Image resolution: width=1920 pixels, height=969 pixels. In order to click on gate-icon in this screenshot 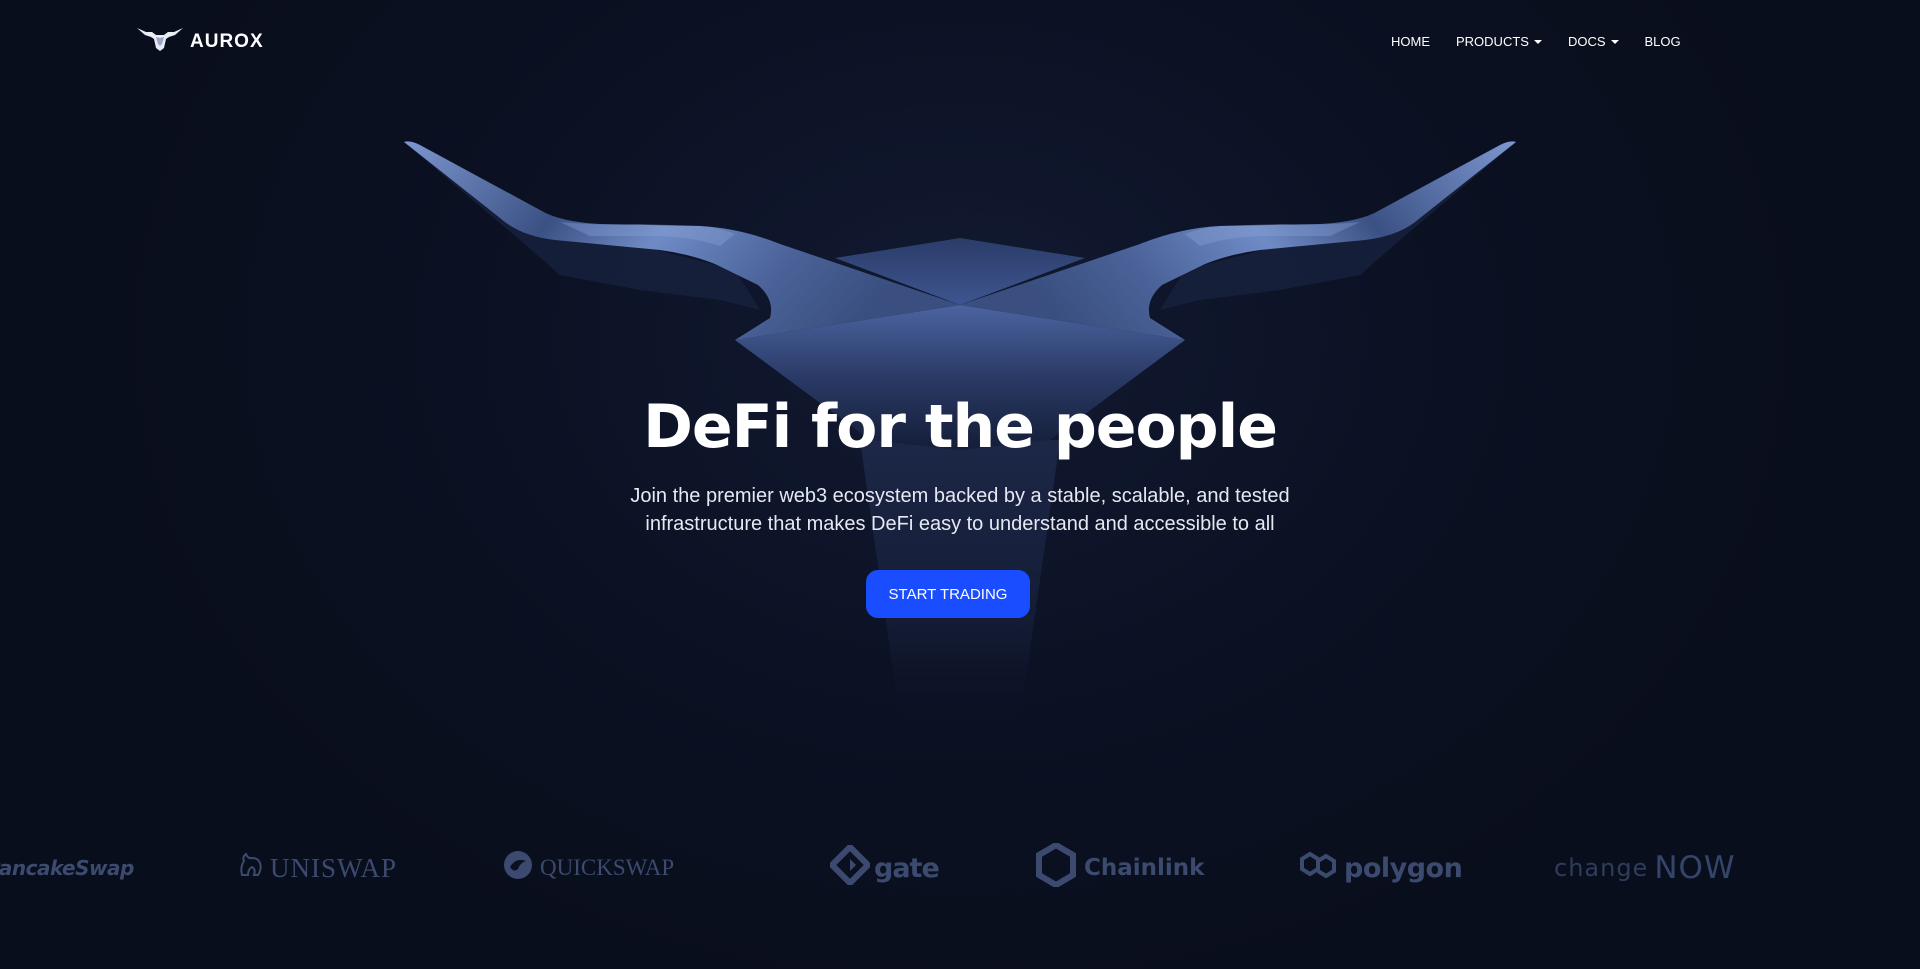, I will do `click(850, 867)`.